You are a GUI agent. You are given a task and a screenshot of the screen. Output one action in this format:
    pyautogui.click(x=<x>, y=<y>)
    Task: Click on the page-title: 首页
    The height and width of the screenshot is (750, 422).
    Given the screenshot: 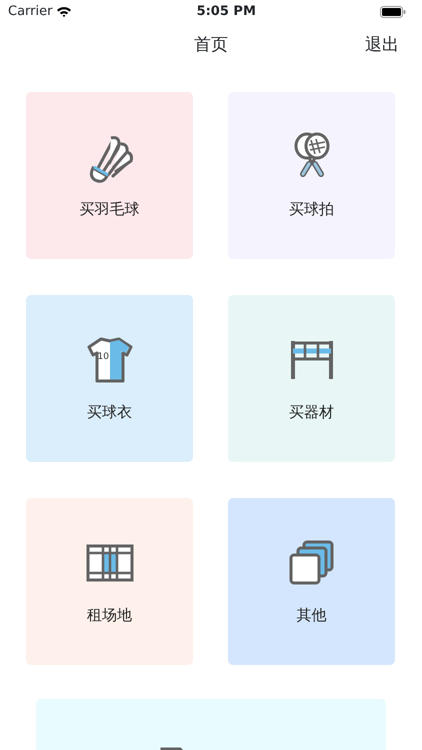 What is the action you would take?
    pyautogui.click(x=211, y=46)
    